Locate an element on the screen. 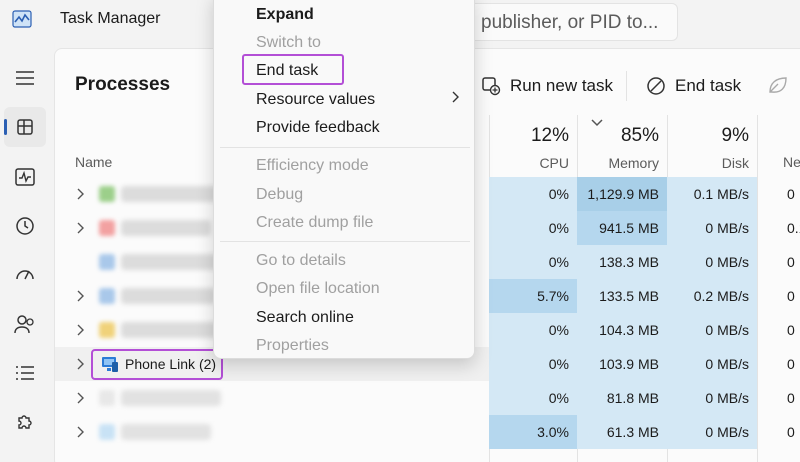  menu-separator is located at coordinates (345, 147).